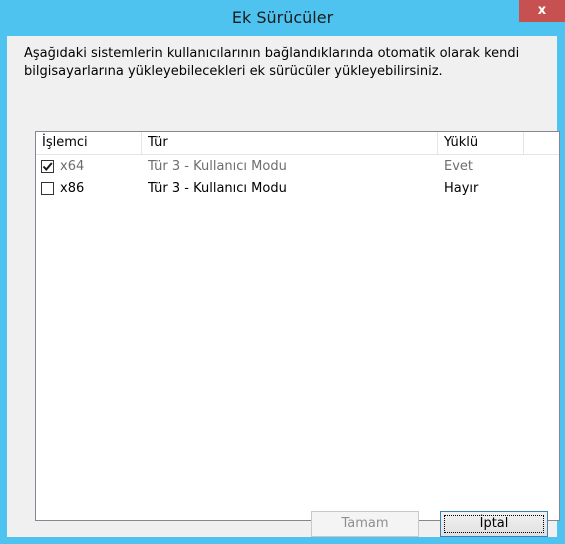 This screenshot has height=544, width=565. Describe the element at coordinates (297, 189) in the screenshot. I see `list-row-x86: x86 Tür 3 - Kullanıcı Modu Hayır` at that location.